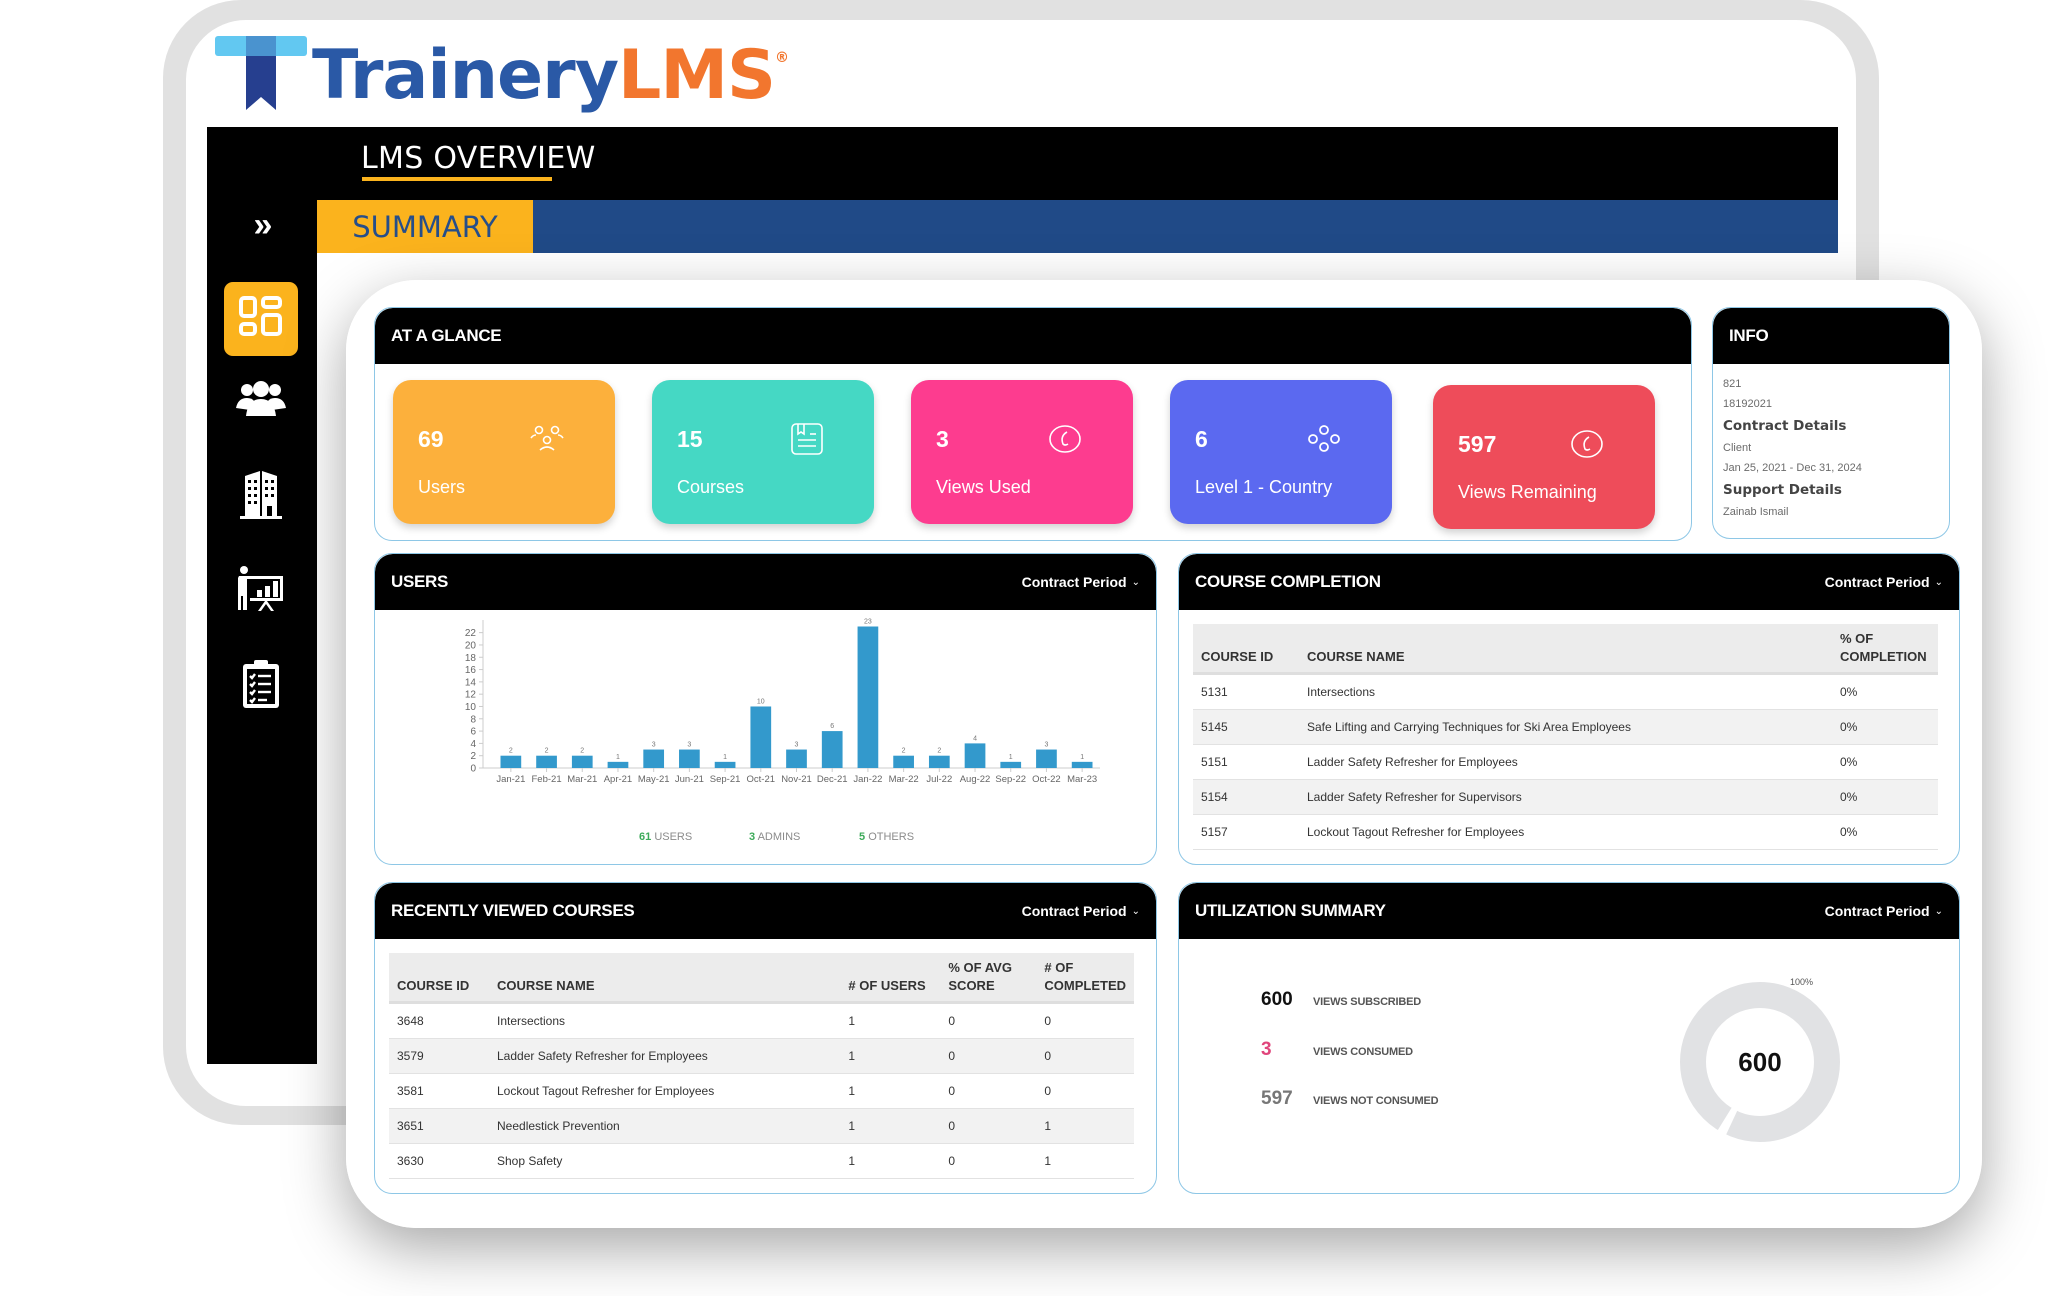  Describe the element at coordinates (1544, 457) in the screenshot. I see `tile-views-remaining: 597 Views Remaining` at that location.